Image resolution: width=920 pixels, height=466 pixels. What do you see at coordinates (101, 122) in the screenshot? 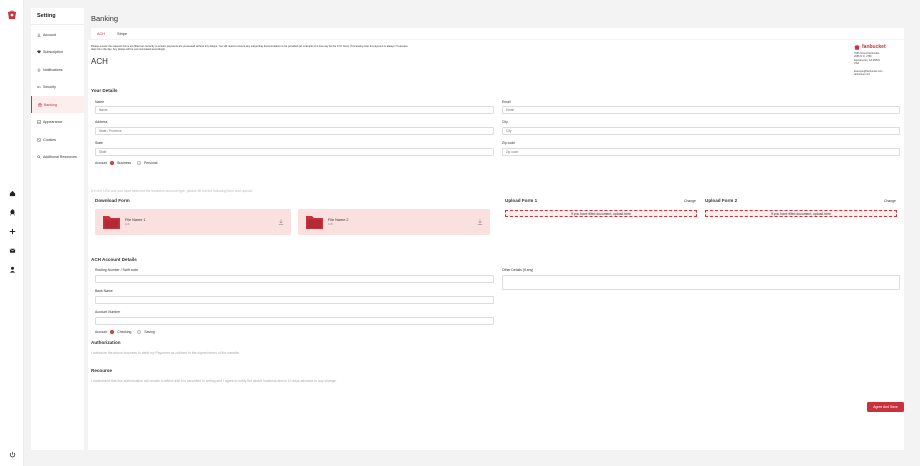
I see `address-label: Address` at bounding box center [101, 122].